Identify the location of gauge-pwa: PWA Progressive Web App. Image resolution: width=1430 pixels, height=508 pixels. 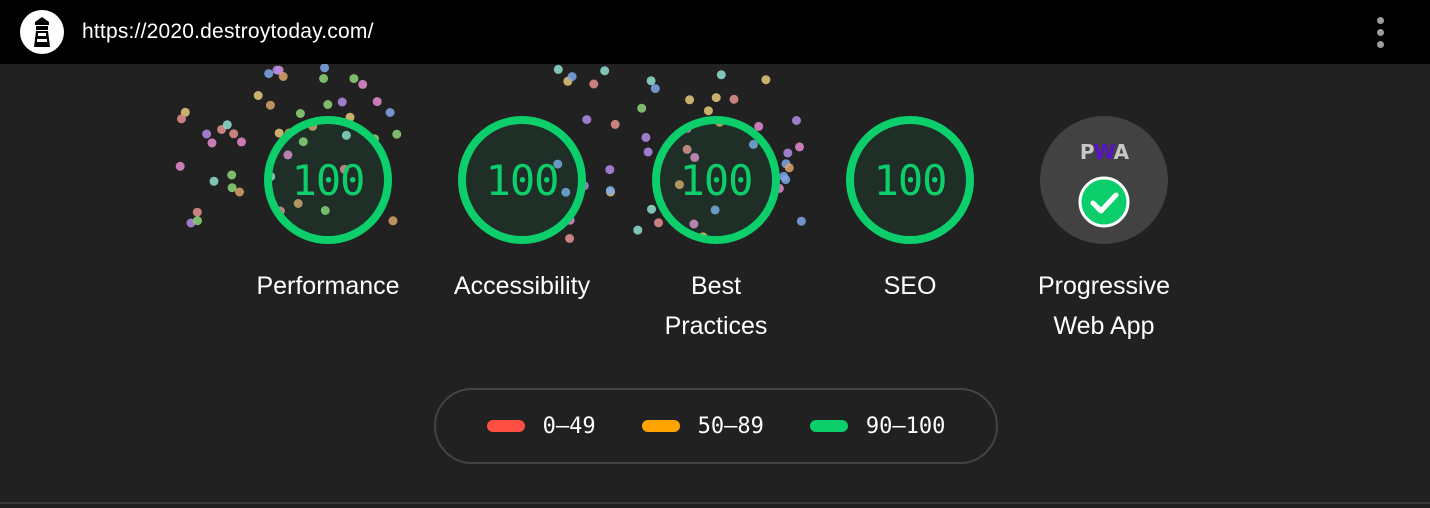
(1104, 236).